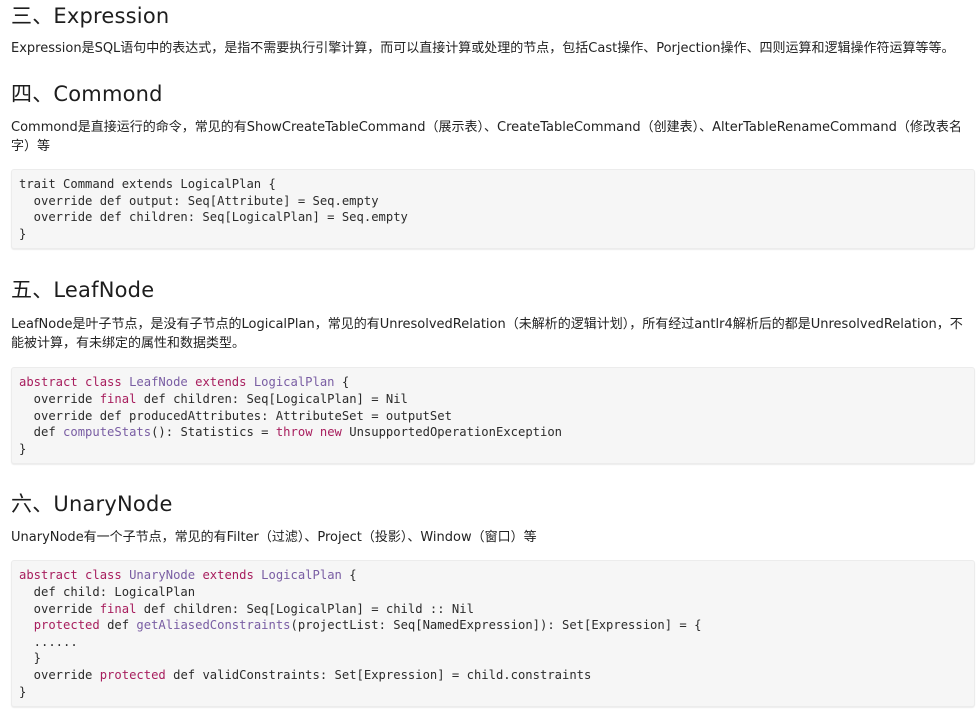 The width and height of the screenshot is (976, 726). I want to click on code-token: UnaryNode, so click(162, 575).